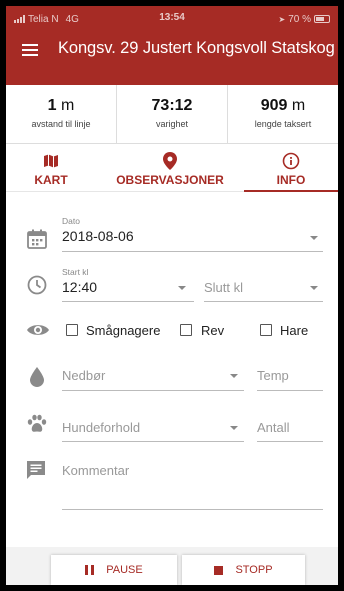 This screenshot has height=591, width=344. What do you see at coordinates (172, 105) in the screenshot?
I see `stat-duration-value: 73:12` at bounding box center [172, 105].